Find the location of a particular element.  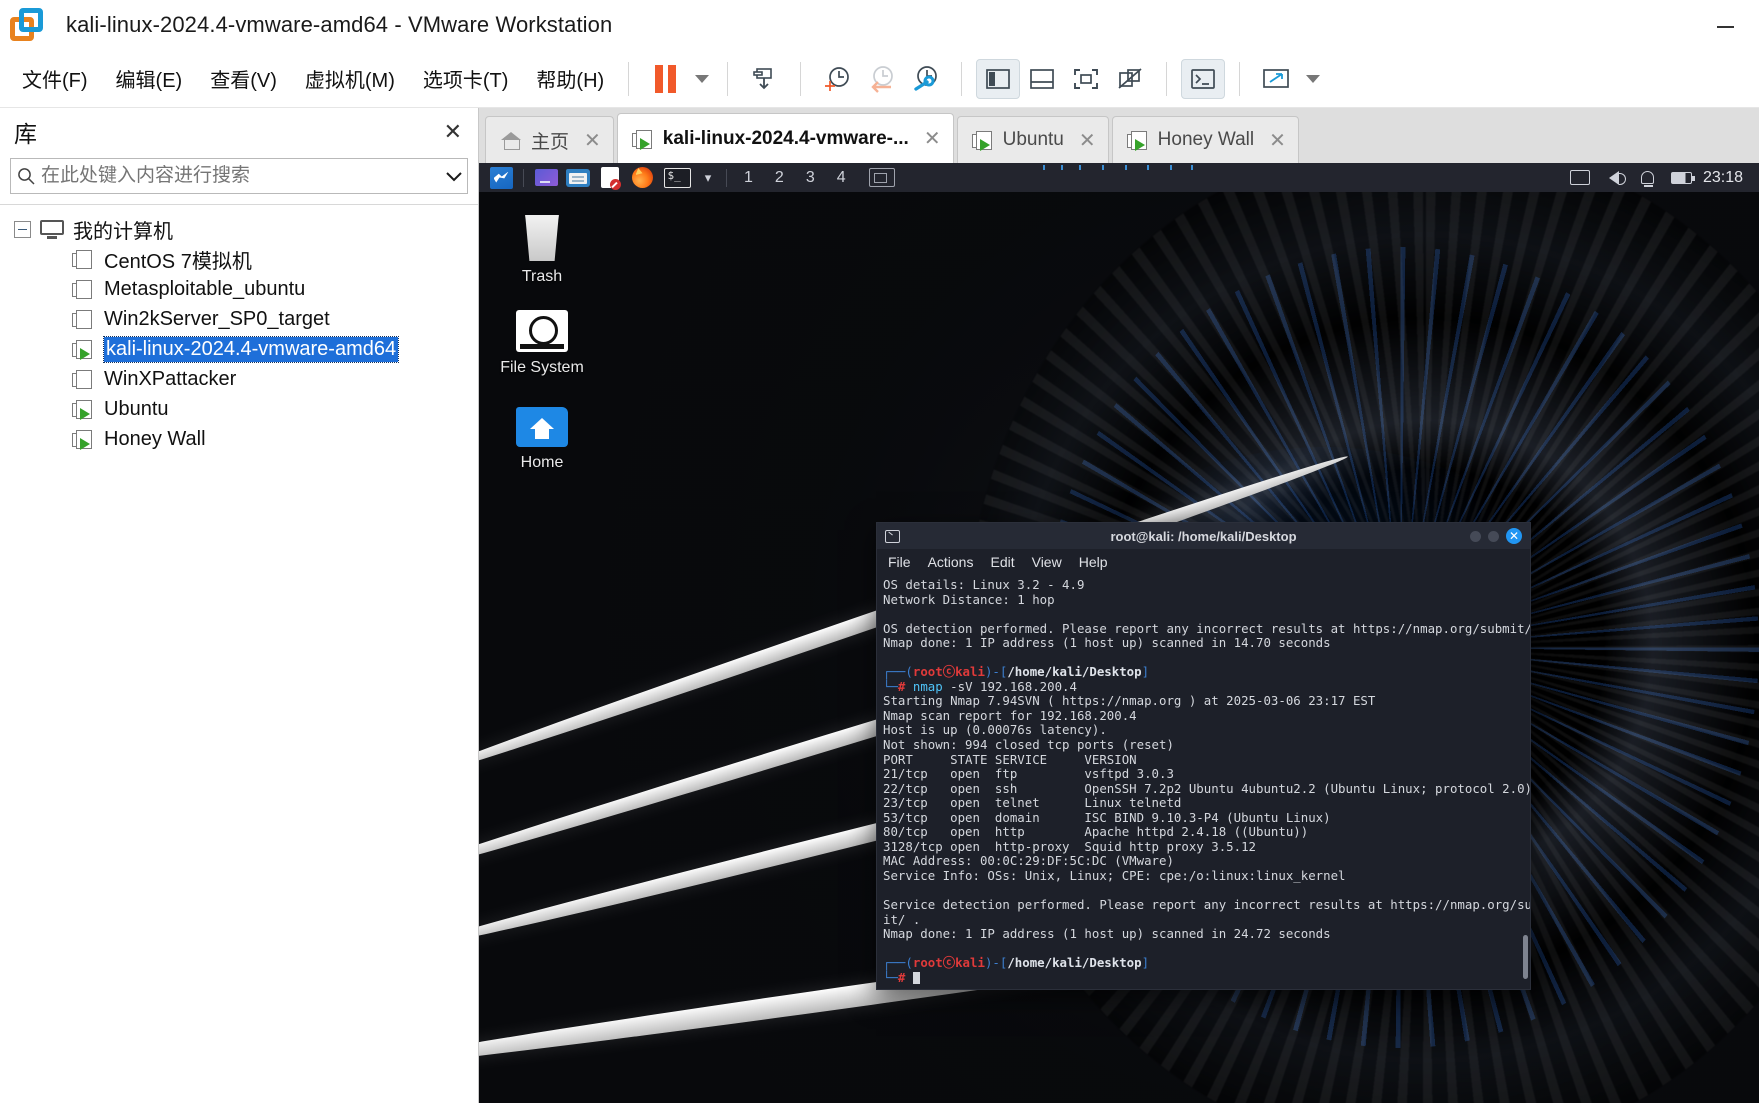

suspend-button is located at coordinates (665, 79).